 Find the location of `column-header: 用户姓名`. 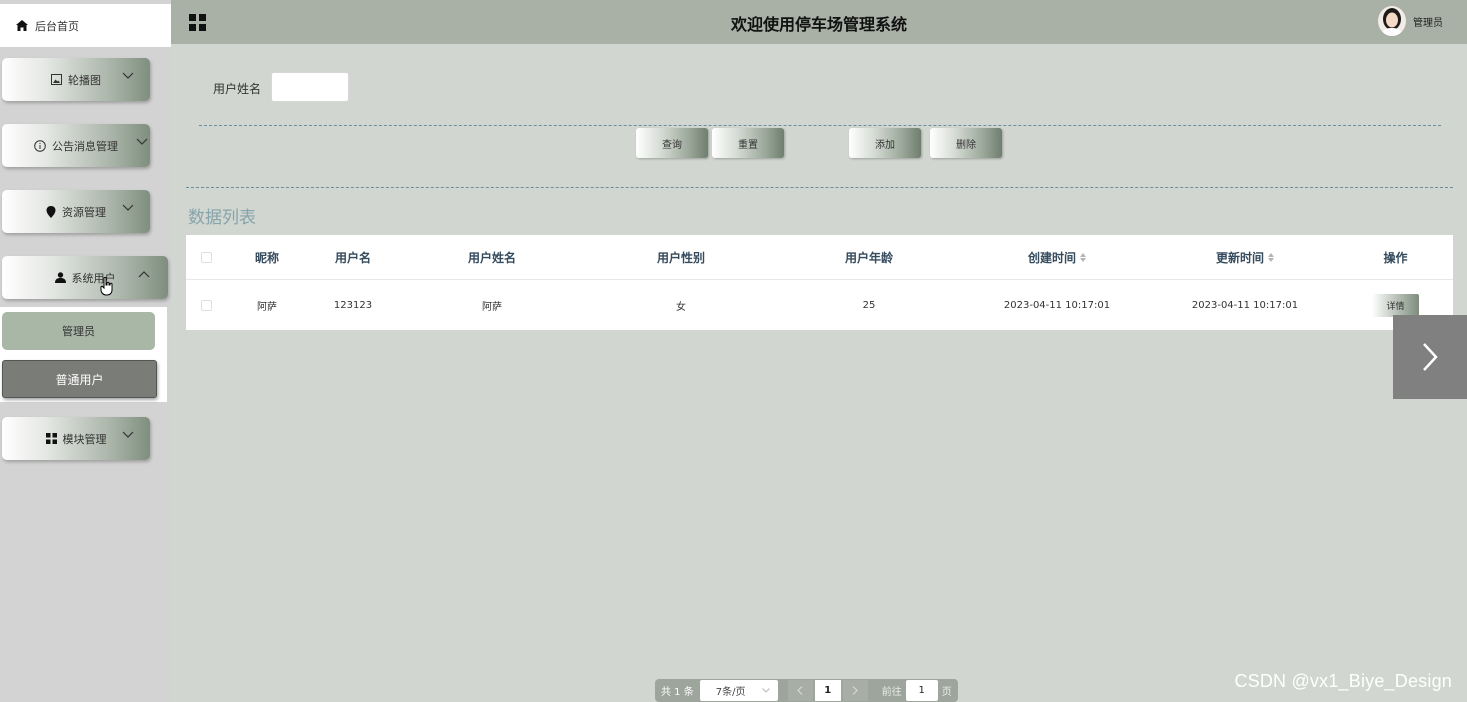

column-header: 用户姓名 is located at coordinates (491, 257).